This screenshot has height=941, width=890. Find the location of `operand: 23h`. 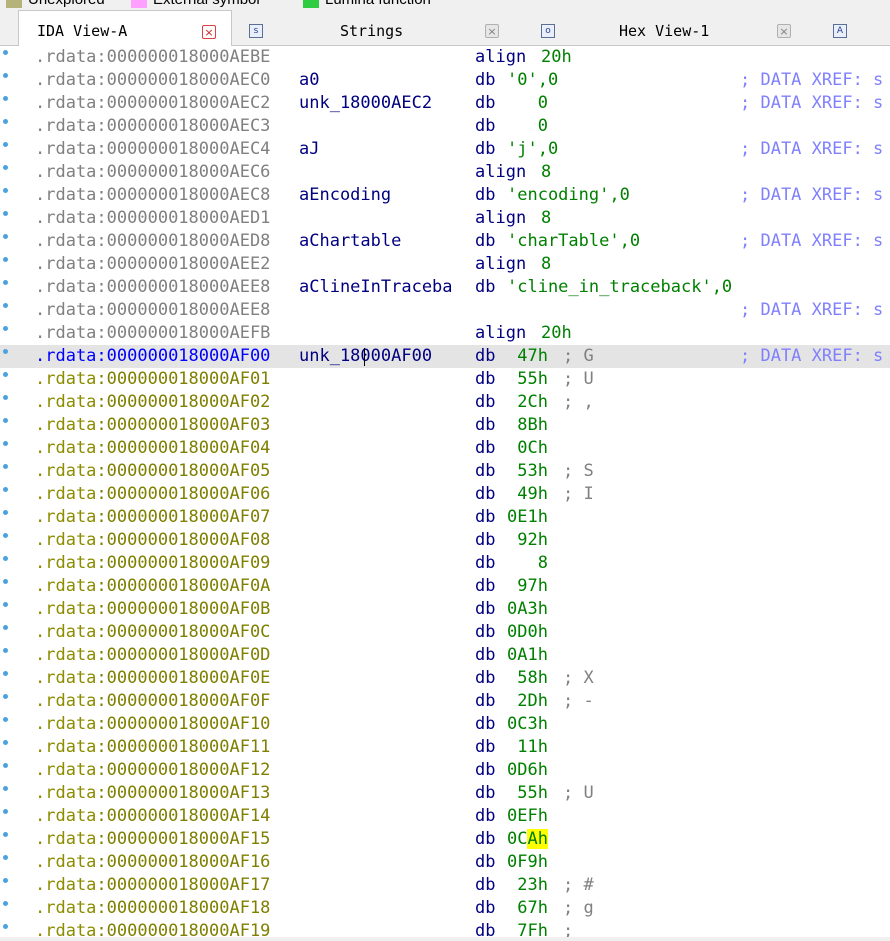

operand: 23h is located at coordinates (527, 885).